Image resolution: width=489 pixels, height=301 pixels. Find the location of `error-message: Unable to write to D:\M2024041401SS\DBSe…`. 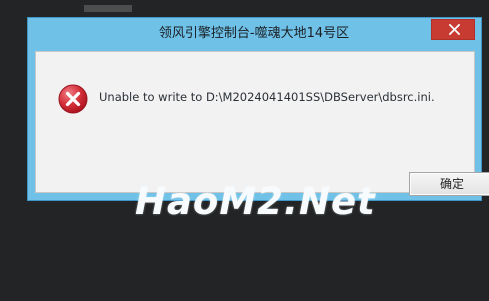

error-message: Unable to write to D:\M2024041401SS\DBSe… is located at coordinates (267, 97).